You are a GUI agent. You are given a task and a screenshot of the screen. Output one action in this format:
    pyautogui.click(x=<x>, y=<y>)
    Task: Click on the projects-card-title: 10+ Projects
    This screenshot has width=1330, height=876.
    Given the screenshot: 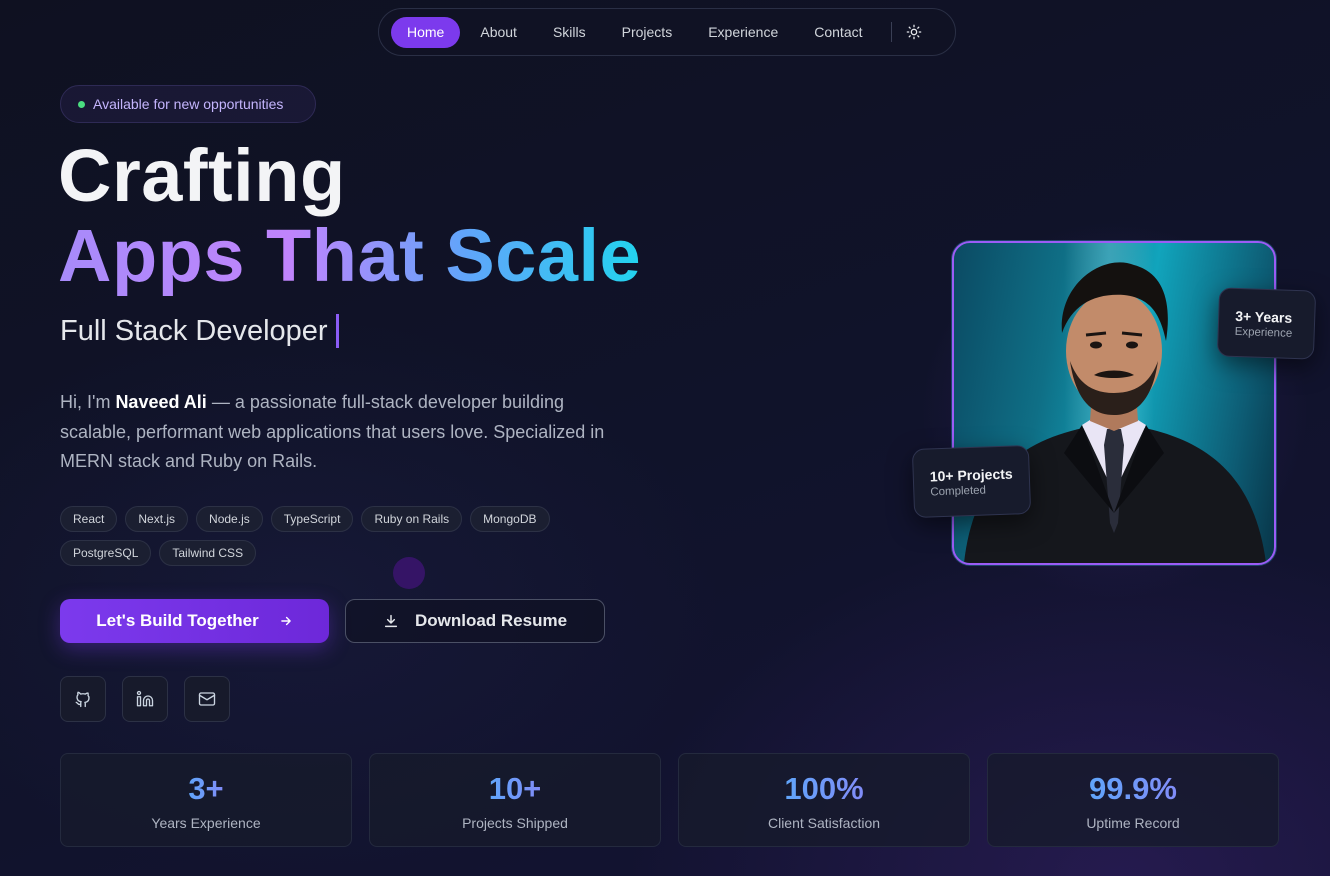 What is the action you would take?
    pyautogui.click(x=971, y=474)
    